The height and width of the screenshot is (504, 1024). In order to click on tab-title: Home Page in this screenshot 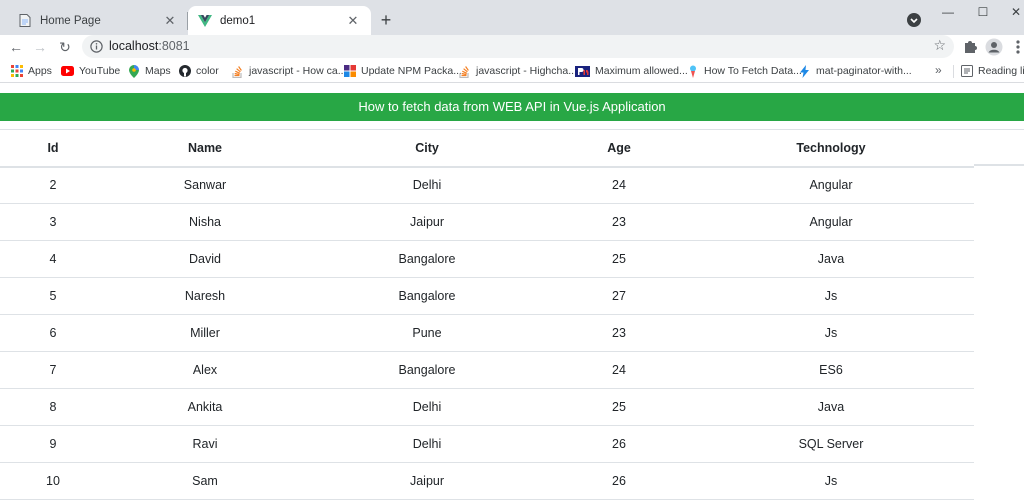, I will do `click(70, 20)`.